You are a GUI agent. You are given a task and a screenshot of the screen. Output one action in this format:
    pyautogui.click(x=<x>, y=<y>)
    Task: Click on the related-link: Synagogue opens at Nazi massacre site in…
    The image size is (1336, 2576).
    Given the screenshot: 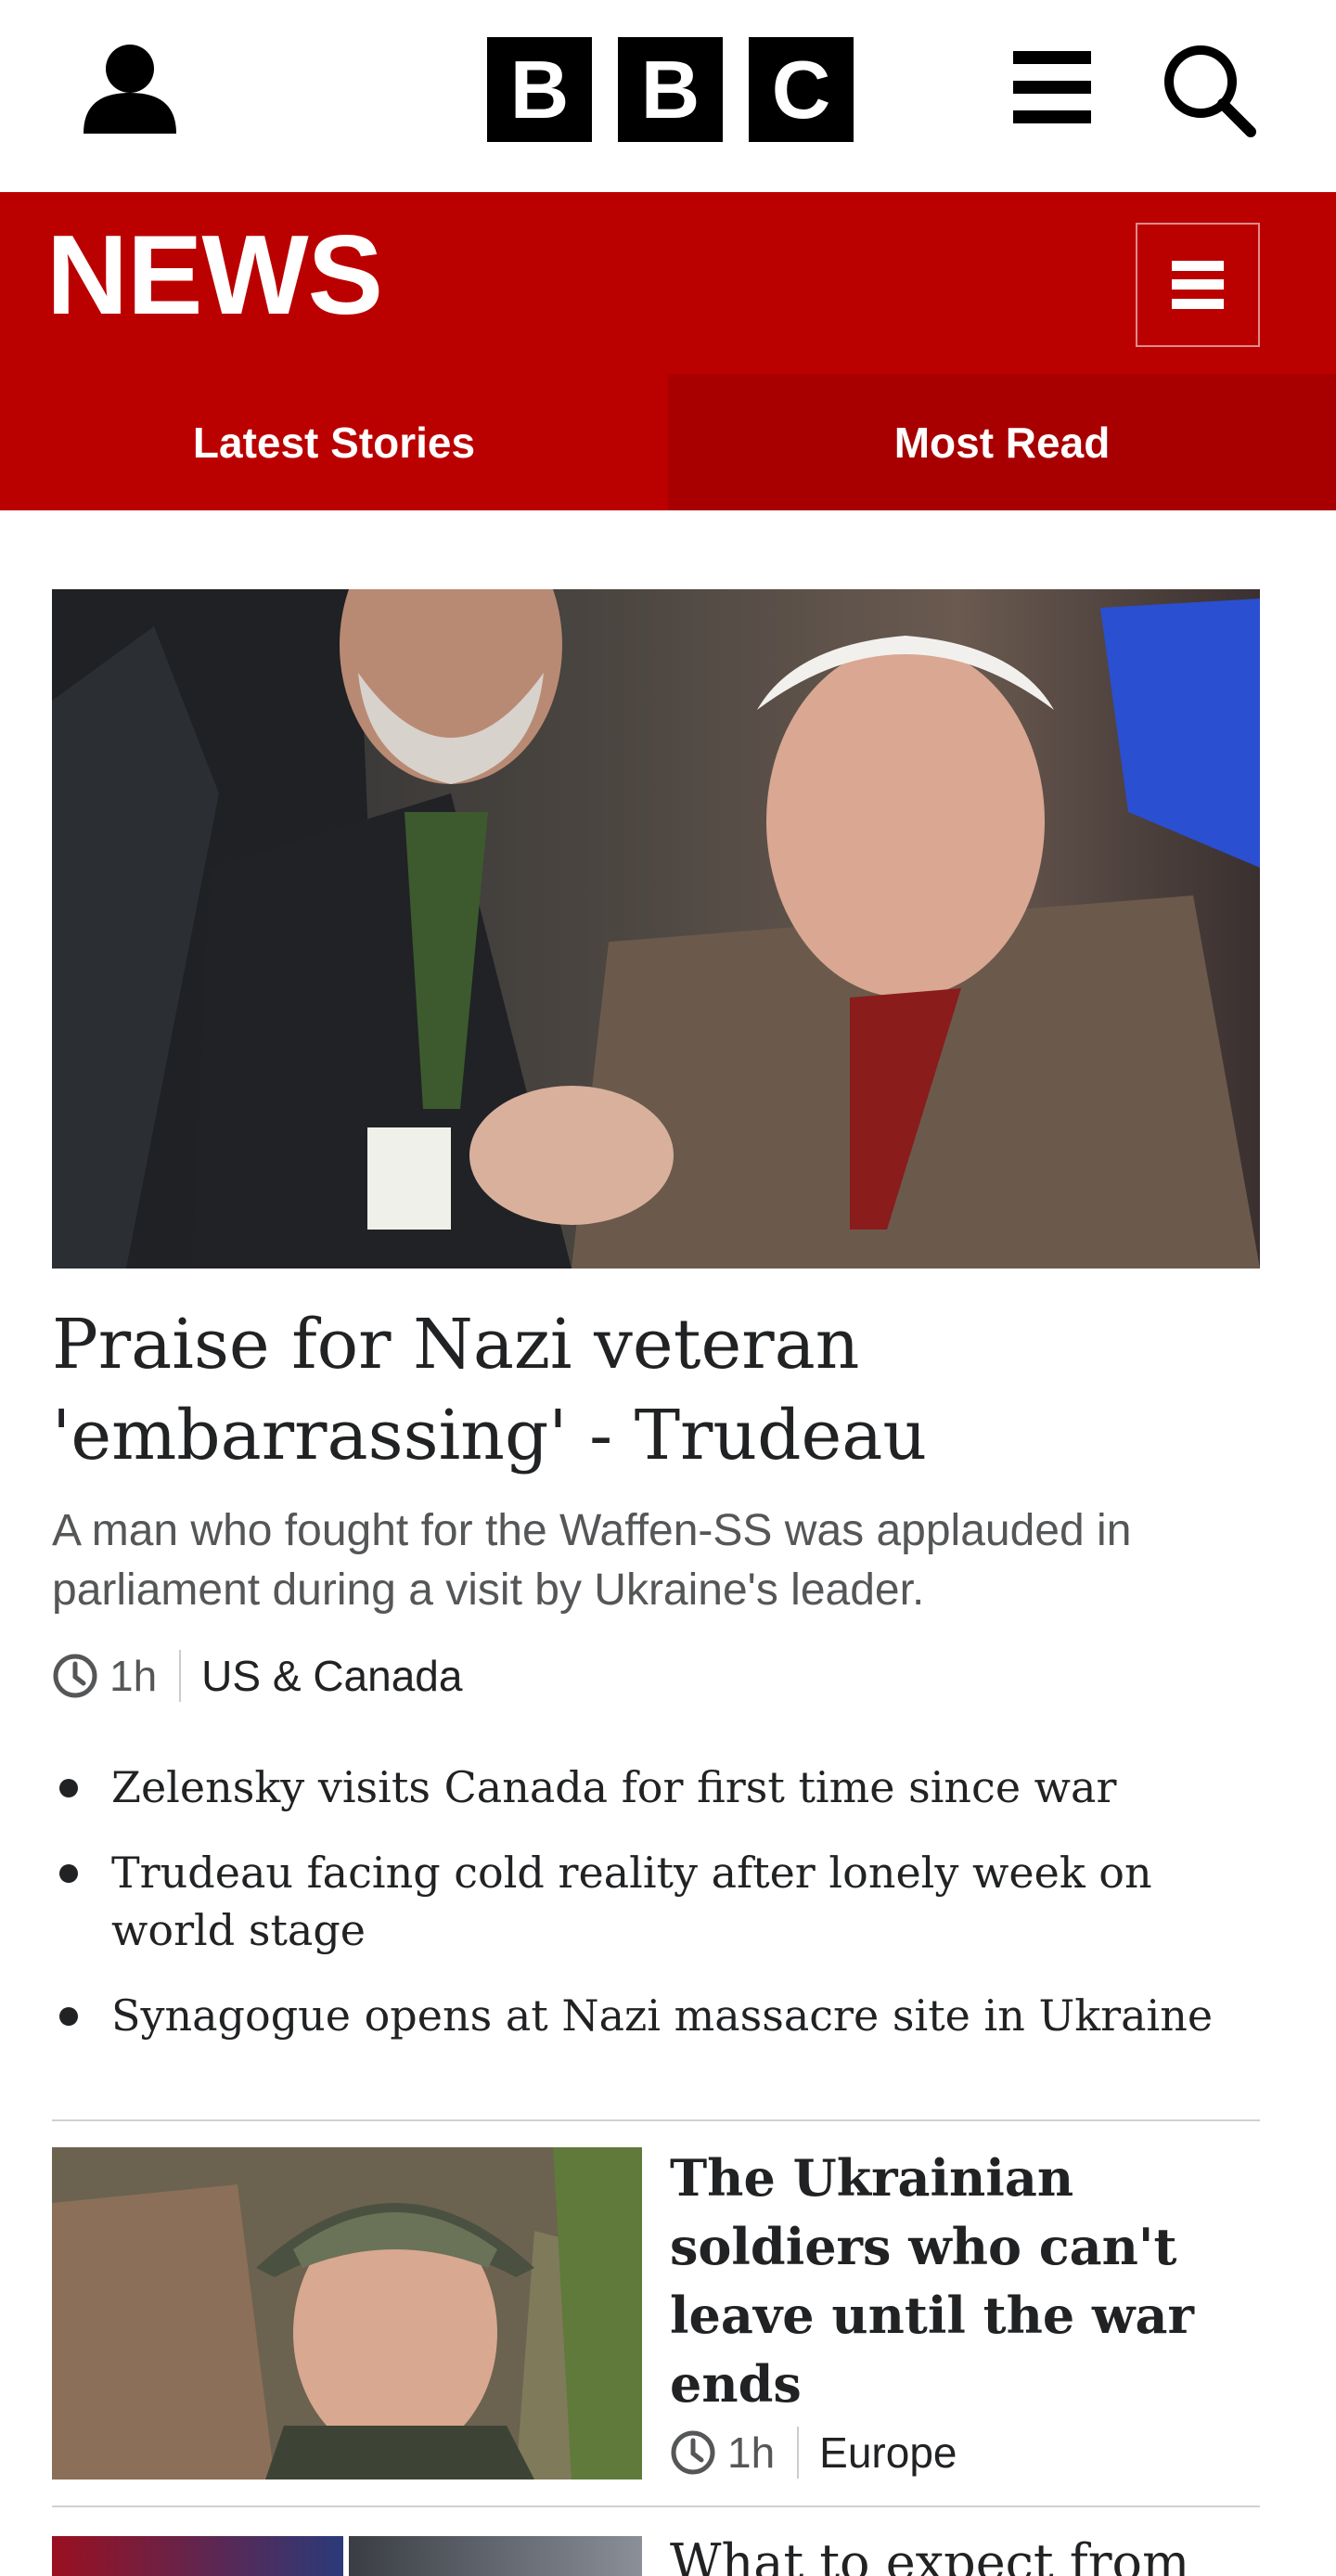 What is the action you would take?
    pyautogui.click(x=656, y=2015)
    